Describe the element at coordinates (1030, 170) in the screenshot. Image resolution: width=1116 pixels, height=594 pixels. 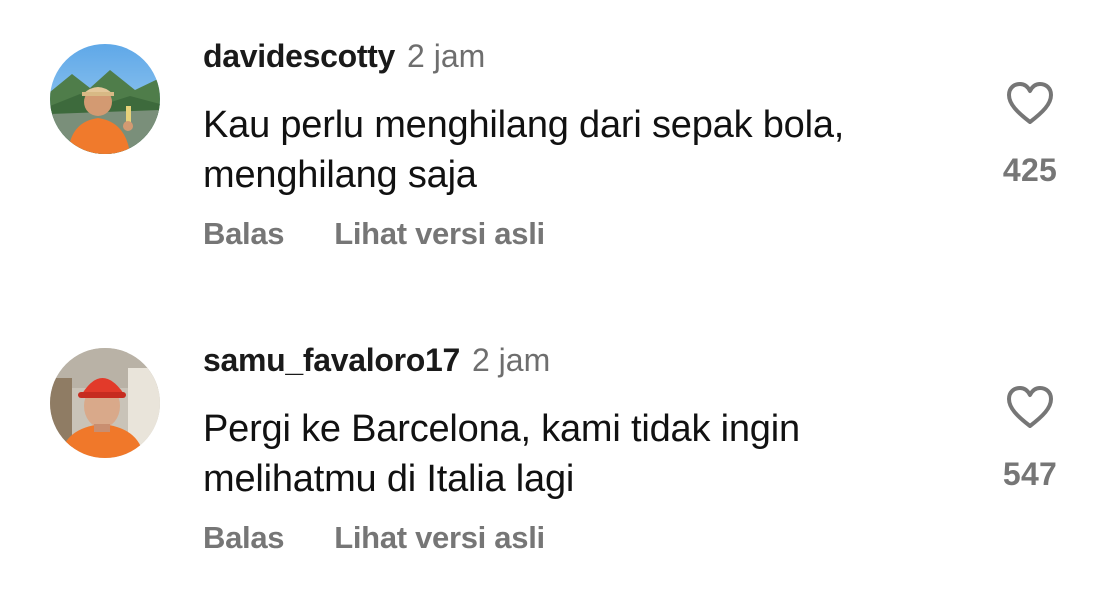
I see `like-count: 425` at that location.